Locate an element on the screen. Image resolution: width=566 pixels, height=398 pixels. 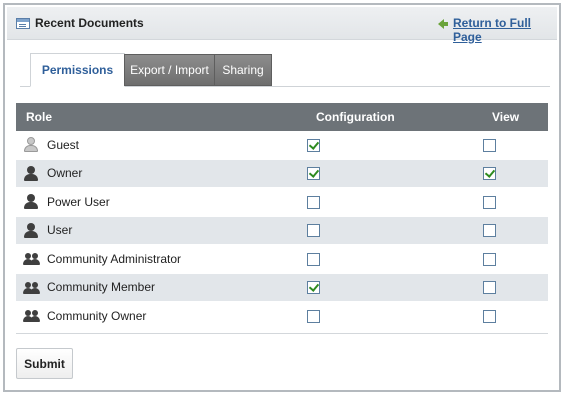
table-header-row: Role Configuration View is located at coordinates (282, 117).